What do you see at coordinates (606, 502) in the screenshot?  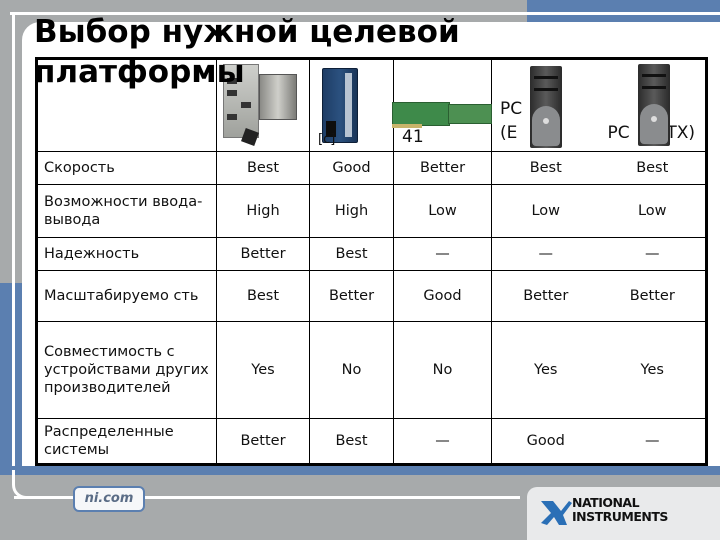 I see `brand-line-1: NATIONAL` at bounding box center [606, 502].